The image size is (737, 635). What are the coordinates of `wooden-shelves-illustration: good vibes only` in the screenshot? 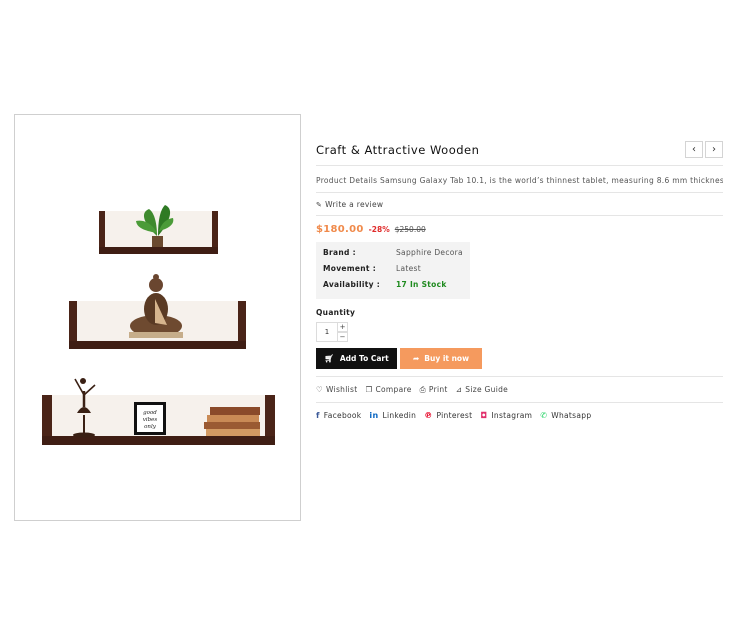 It's located at (158, 325).